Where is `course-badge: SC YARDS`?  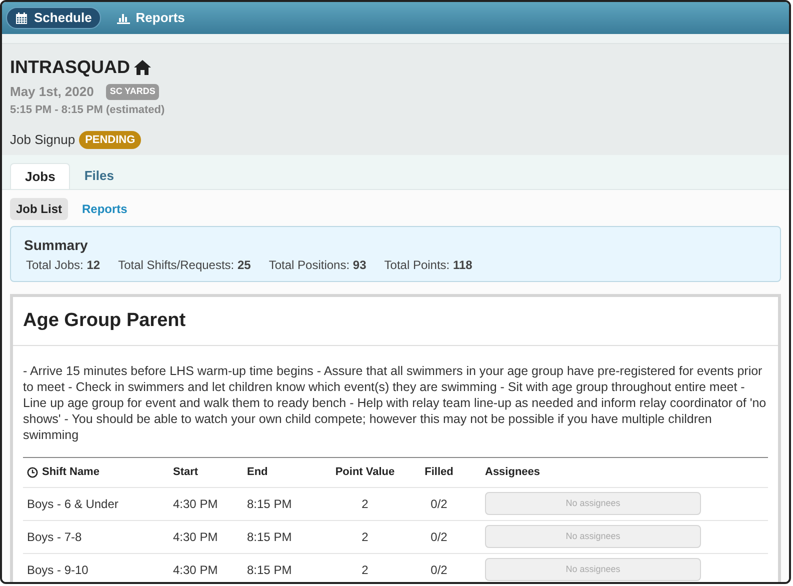 course-badge: SC YARDS is located at coordinates (133, 92).